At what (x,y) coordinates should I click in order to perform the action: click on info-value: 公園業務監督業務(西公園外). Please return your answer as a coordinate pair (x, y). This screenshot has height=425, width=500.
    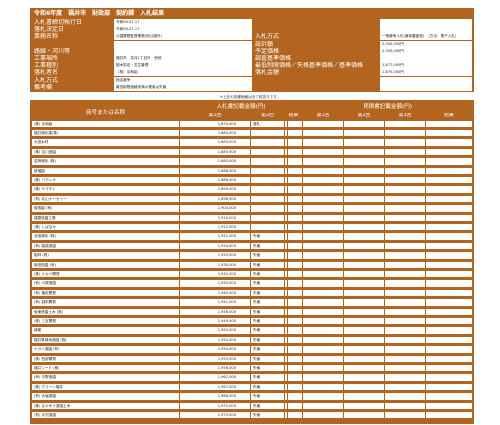
    Looking at the image, I should click on (183, 37).